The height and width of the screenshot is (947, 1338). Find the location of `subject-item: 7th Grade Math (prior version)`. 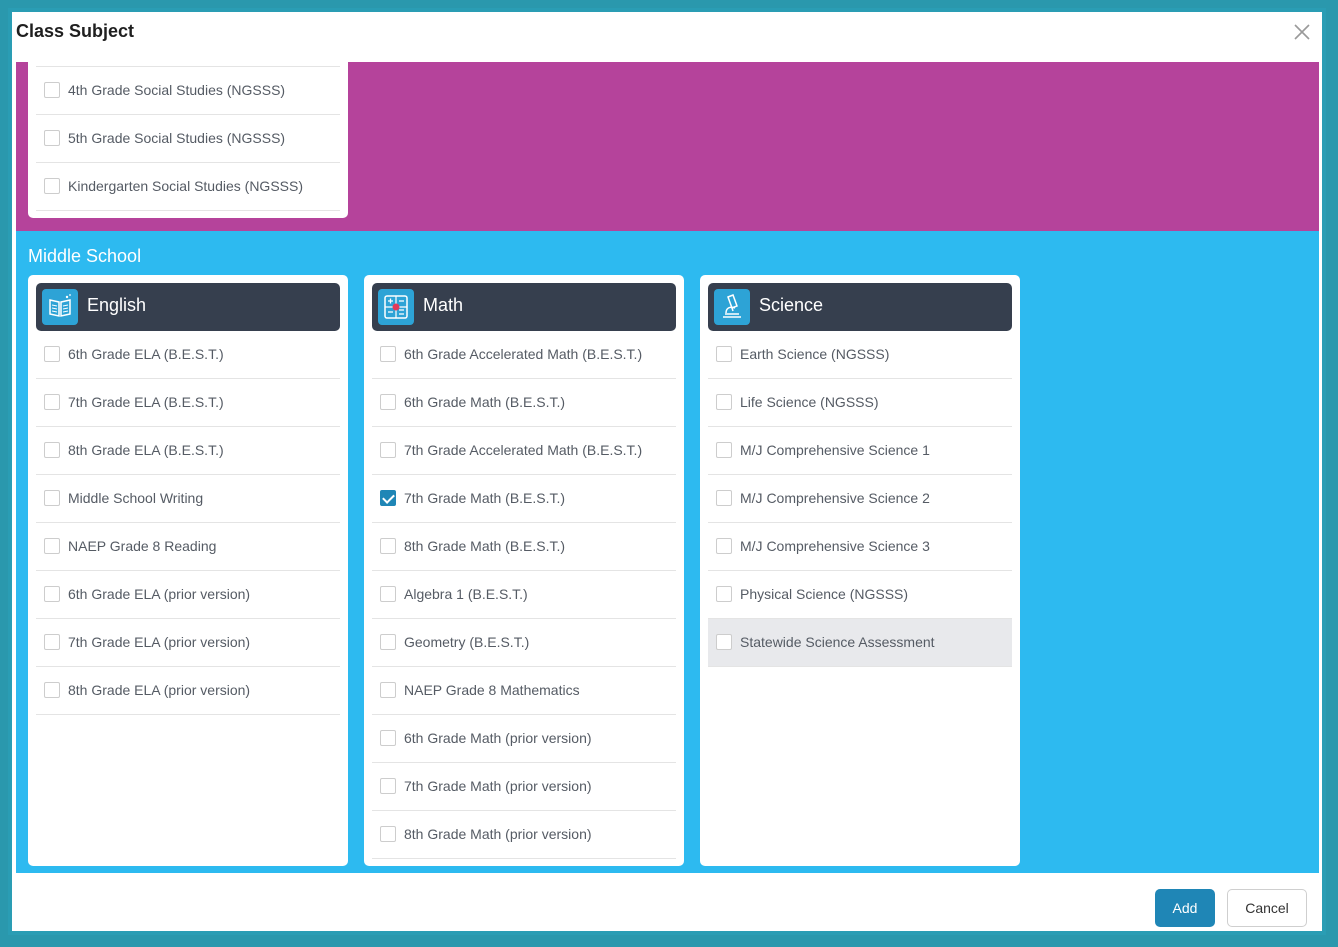

subject-item: 7th Grade Math (prior version) is located at coordinates (524, 787).